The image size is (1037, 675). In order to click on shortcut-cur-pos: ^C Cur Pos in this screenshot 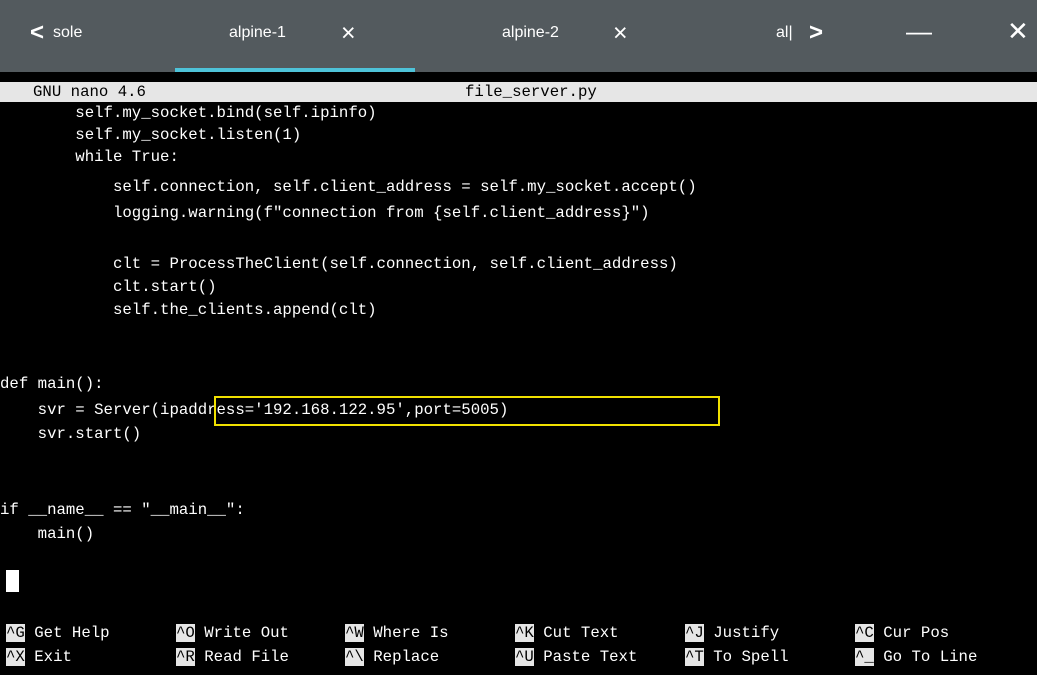, I will do `click(902, 633)`.